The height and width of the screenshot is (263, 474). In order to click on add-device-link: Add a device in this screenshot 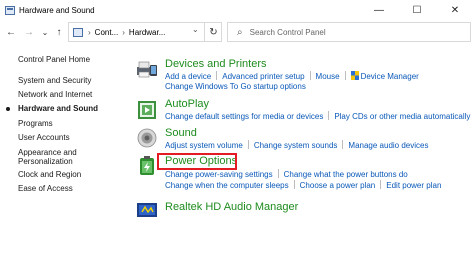, I will do `click(188, 76)`.